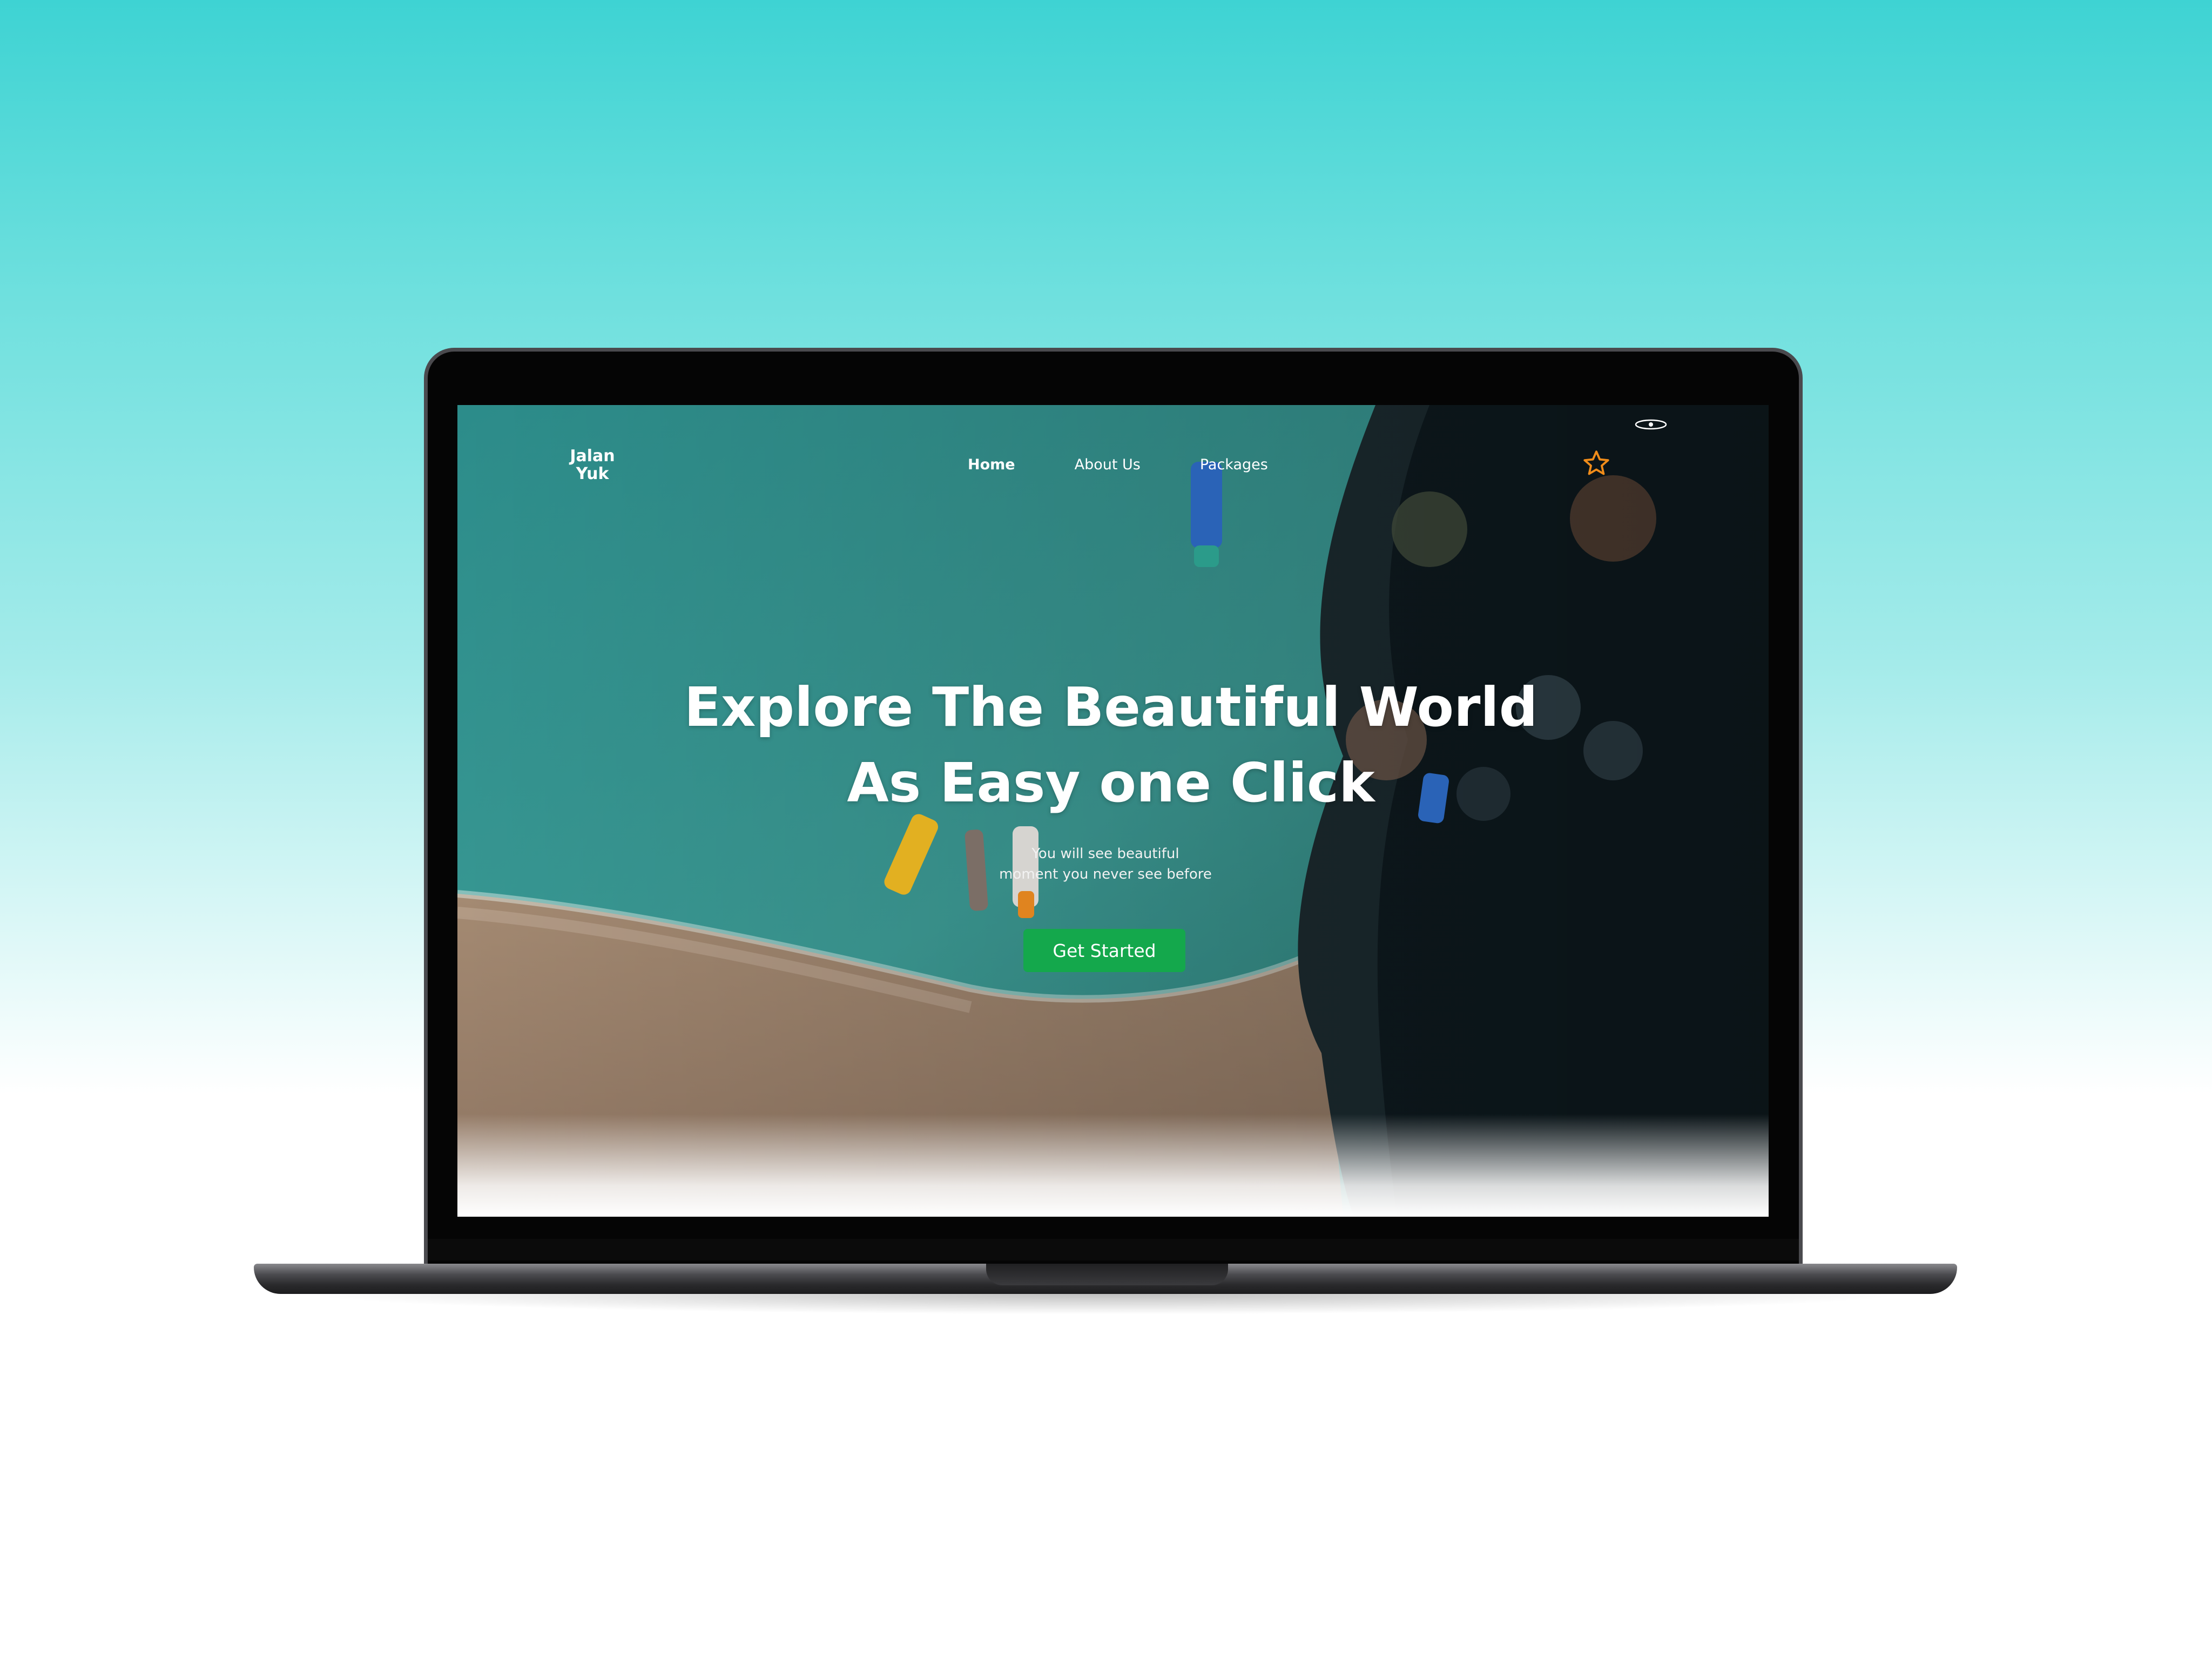  What do you see at coordinates (1596, 463) in the screenshot?
I see `star-icon` at bounding box center [1596, 463].